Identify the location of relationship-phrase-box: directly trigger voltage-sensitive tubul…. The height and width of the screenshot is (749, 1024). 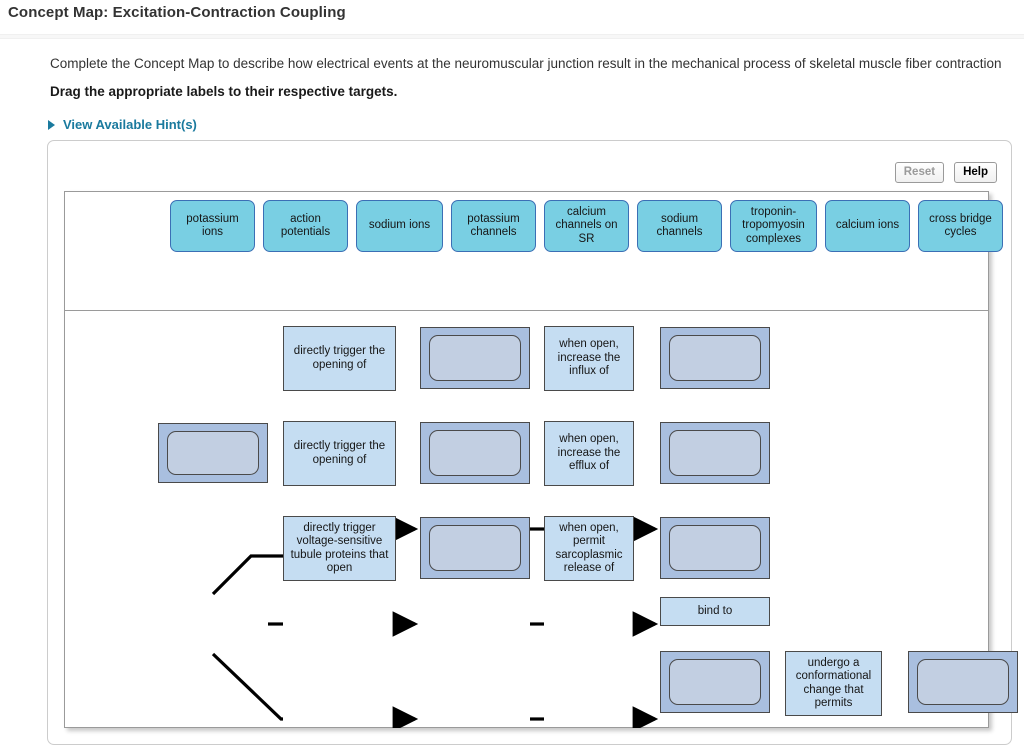
(339, 548).